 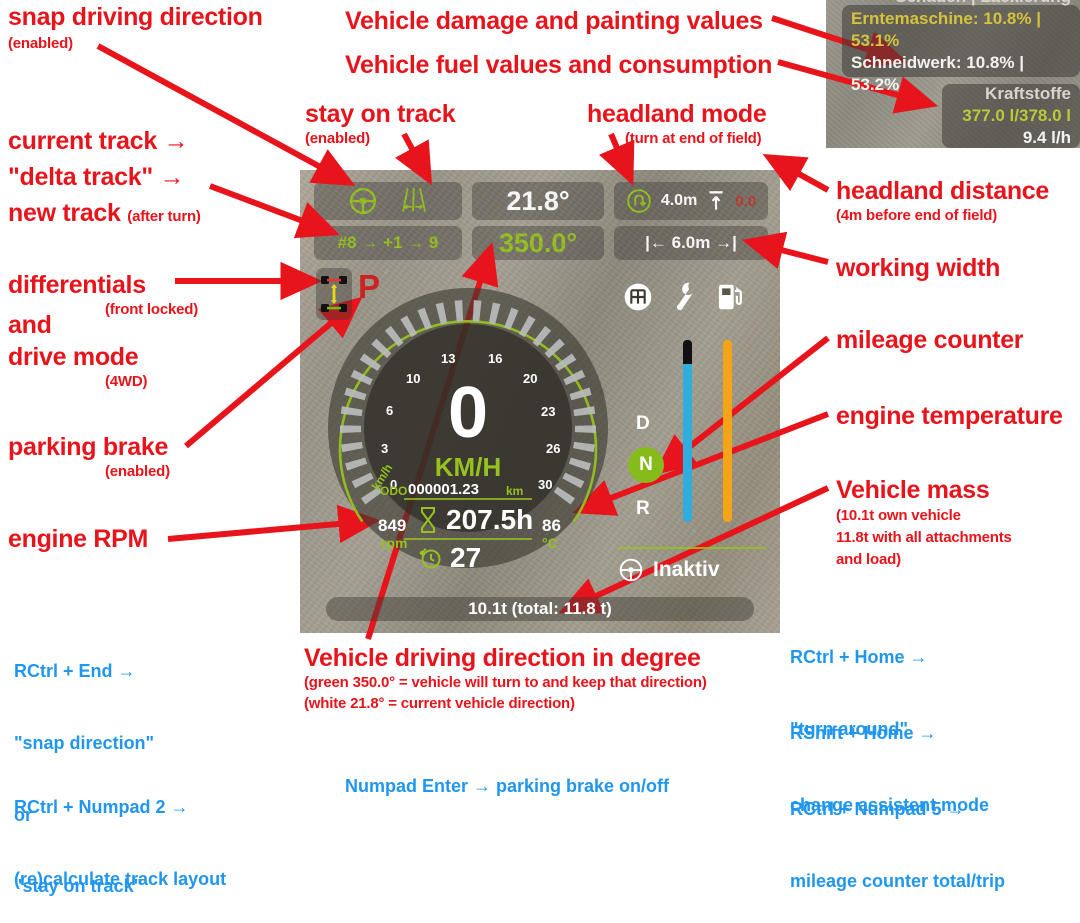 I want to click on annotation-differentials-sub: (front locked), so click(x=152, y=309).